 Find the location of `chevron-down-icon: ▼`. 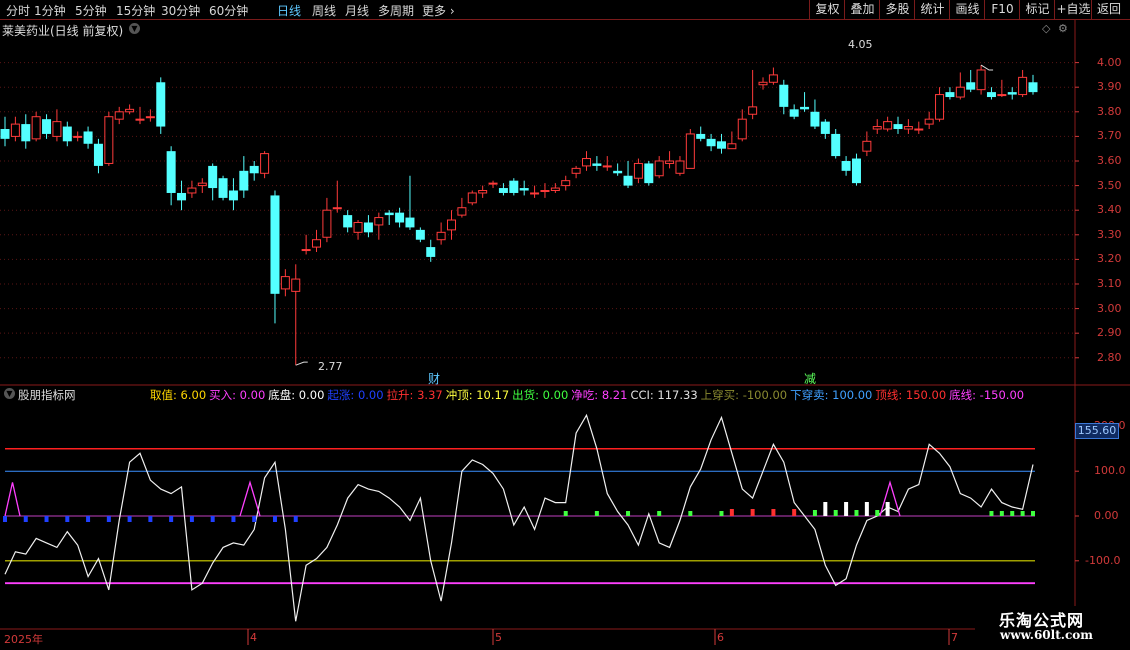

chevron-down-icon: ▼ is located at coordinates (9, 393).